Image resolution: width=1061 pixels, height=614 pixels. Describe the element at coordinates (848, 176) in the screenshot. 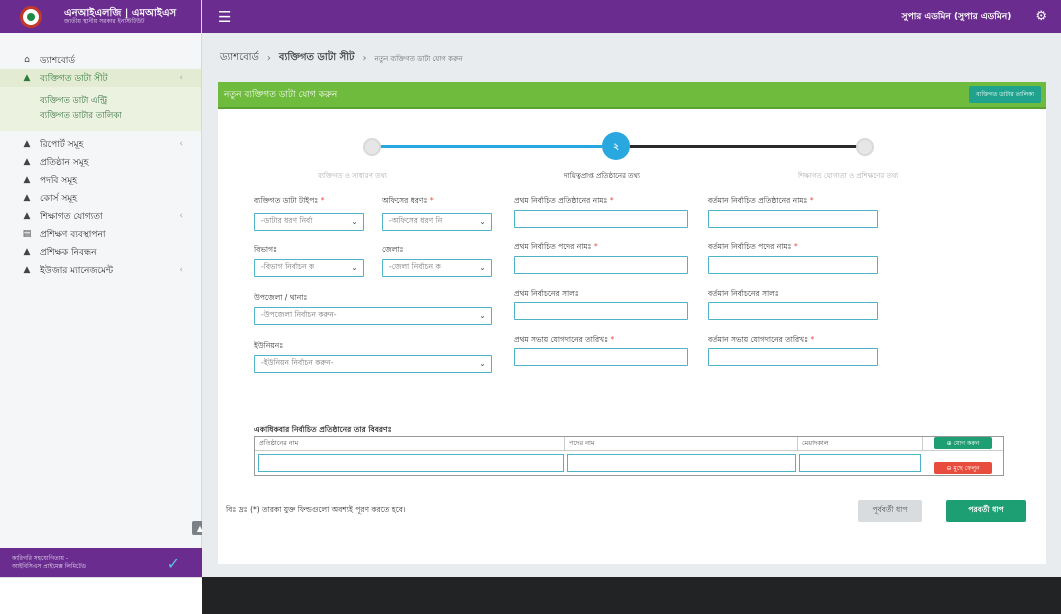

I see `step-3-label: শিক্ষাগত যোগ্যতা ও প্রশিক্ষণের তথ্য` at that location.